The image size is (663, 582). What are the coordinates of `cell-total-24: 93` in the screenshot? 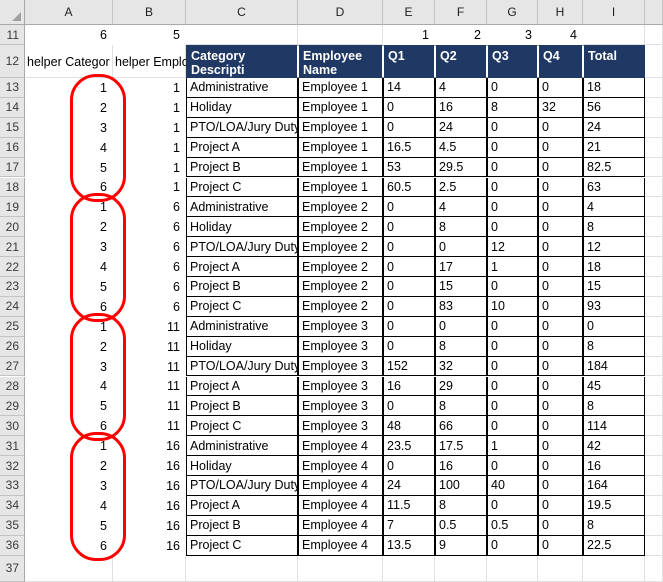 It's located at (614, 306).